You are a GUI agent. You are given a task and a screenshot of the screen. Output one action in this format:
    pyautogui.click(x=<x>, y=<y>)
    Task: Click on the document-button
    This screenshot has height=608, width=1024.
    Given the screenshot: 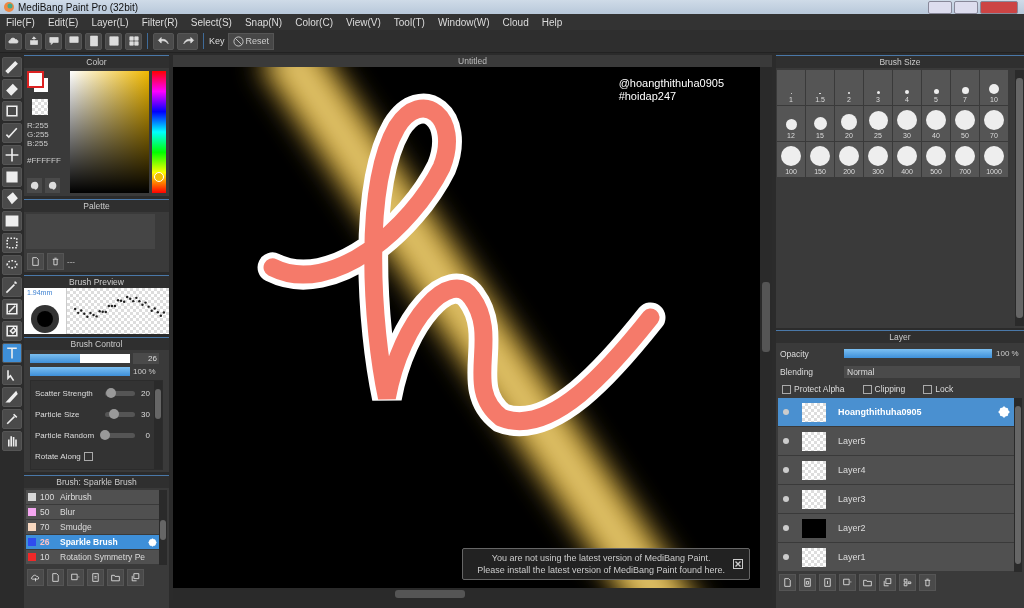 What is the action you would take?
    pyautogui.click(x=95, y=577)
    